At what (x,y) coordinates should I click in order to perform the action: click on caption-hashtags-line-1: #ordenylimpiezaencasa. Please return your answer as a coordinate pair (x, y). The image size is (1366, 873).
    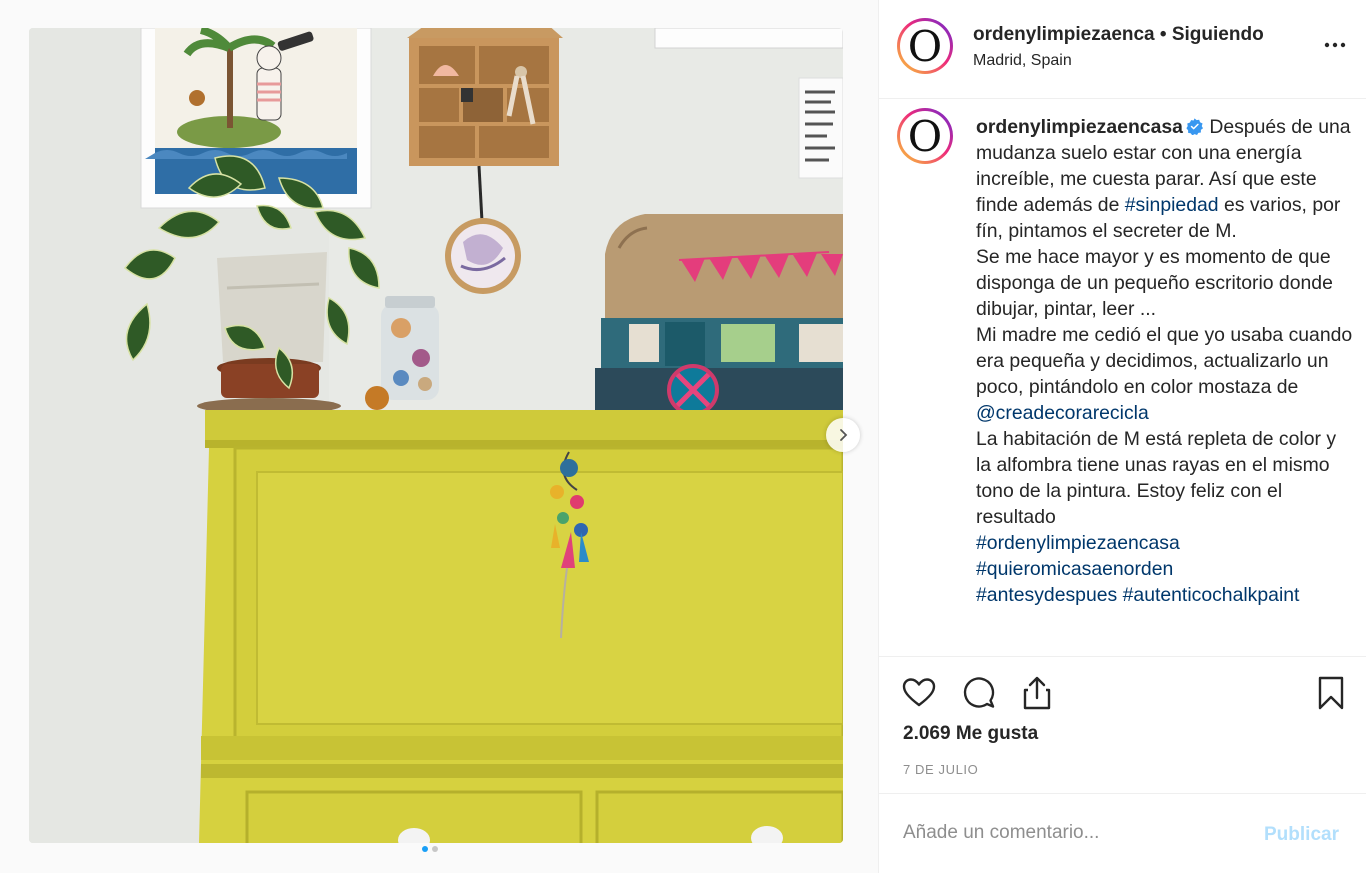
    Looking at the image, I should click on (1166, 543).